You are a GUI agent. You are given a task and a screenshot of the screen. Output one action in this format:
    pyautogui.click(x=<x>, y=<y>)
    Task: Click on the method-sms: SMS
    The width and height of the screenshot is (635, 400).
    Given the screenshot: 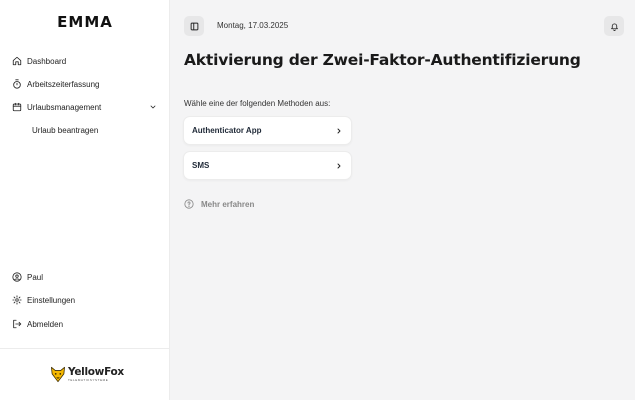 What is the action you would take?
    pyautogui.click(x=267, y=165)
    